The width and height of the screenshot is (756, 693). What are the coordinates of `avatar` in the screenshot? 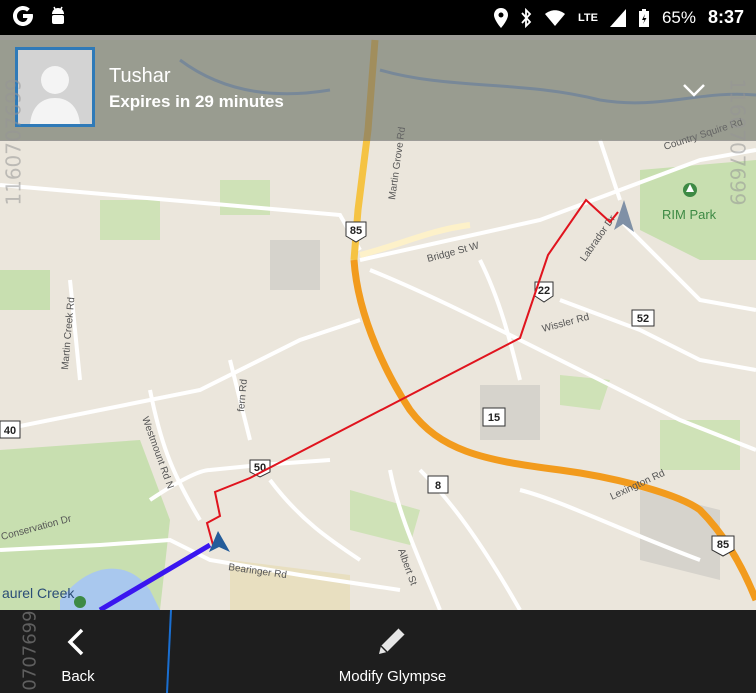 It's located at (55, 87).